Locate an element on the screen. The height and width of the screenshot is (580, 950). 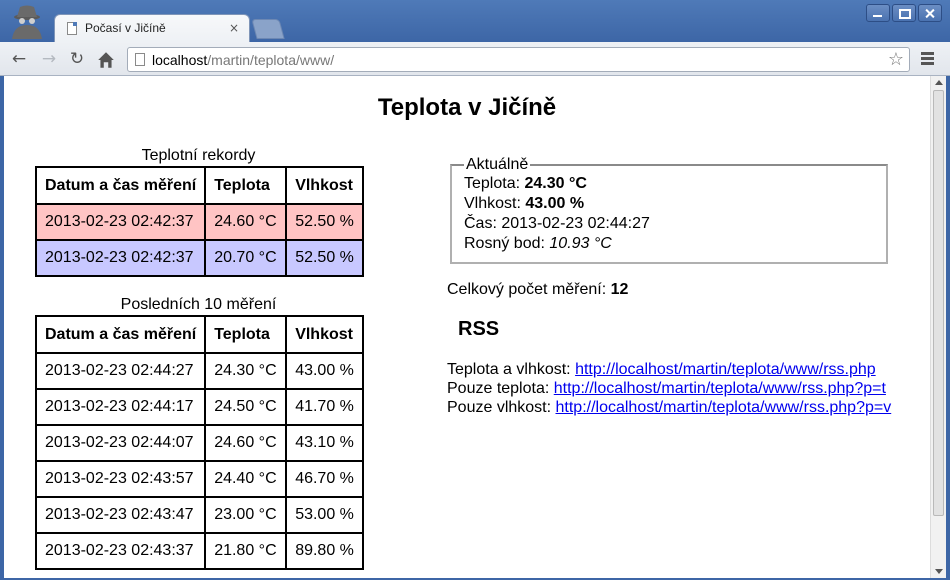
table-row: 2013-02-23 02:43:37 21.80 °C 89.80 % is located at coordinates (199, 551).